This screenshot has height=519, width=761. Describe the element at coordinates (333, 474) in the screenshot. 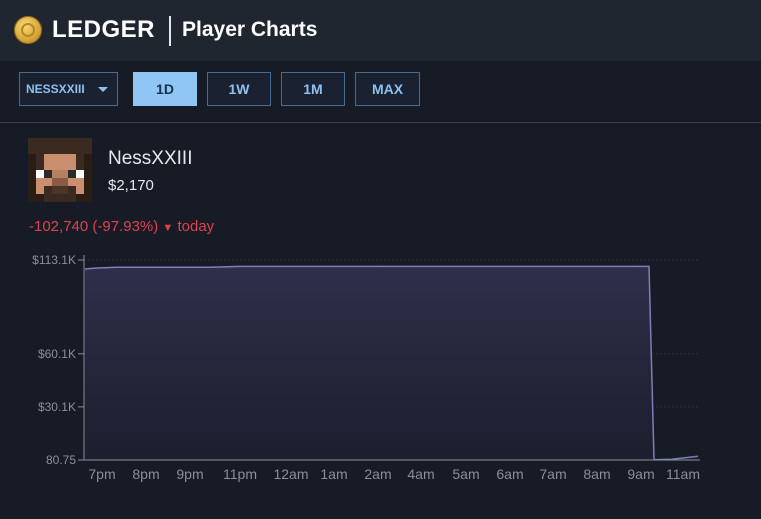

I see `x-tick-label: 1am` at that location.